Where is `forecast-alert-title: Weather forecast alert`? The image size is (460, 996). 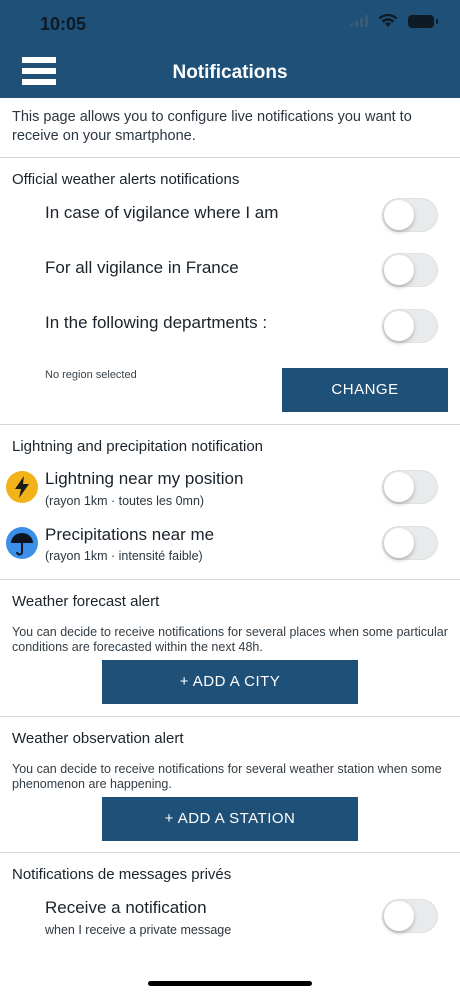
forecast-alert-title: Weather forecast alert is located at coordinates (86, 601).